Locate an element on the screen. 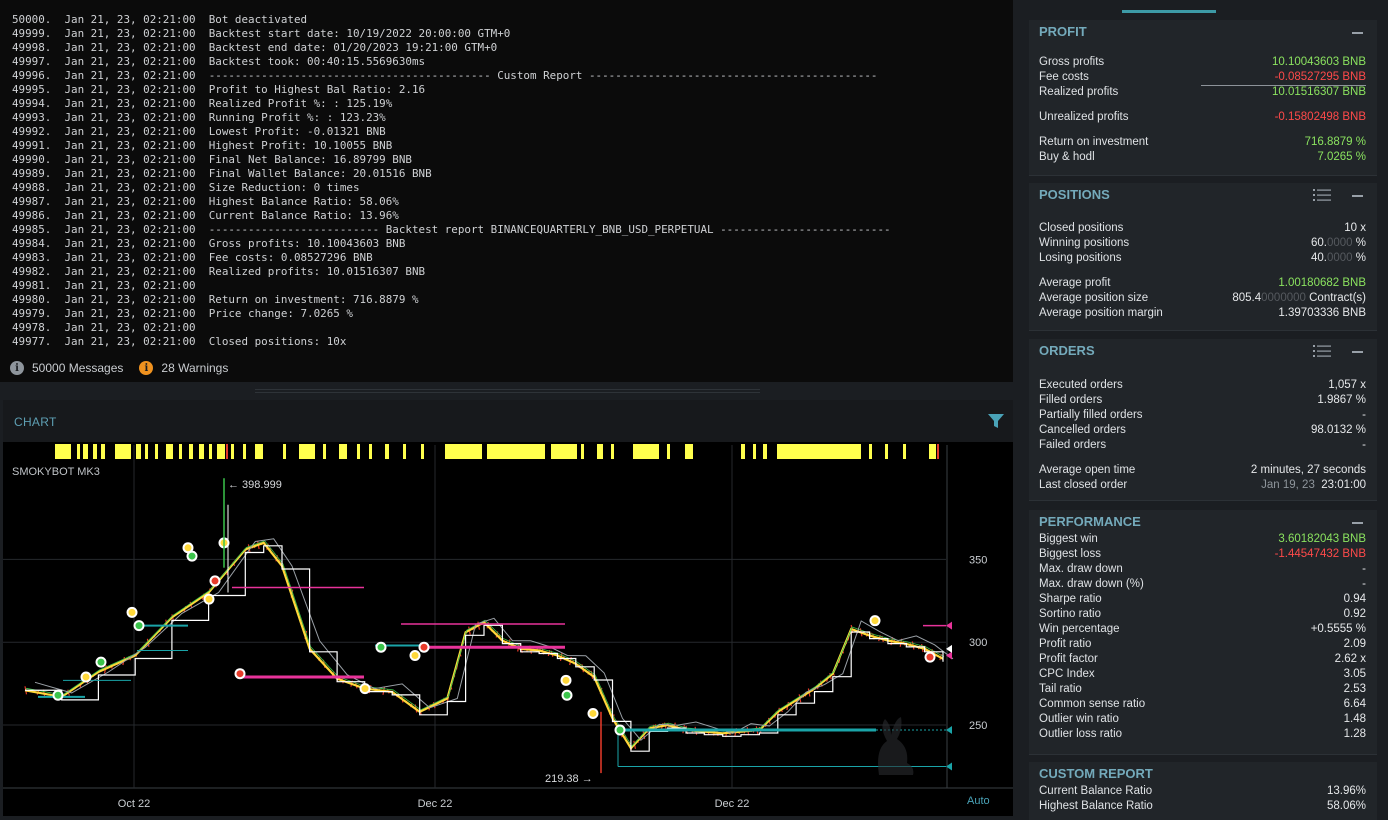 The height and width of the screenshot is (820, 1388). active-tab-indicator is located at coordinates (1169, 11).